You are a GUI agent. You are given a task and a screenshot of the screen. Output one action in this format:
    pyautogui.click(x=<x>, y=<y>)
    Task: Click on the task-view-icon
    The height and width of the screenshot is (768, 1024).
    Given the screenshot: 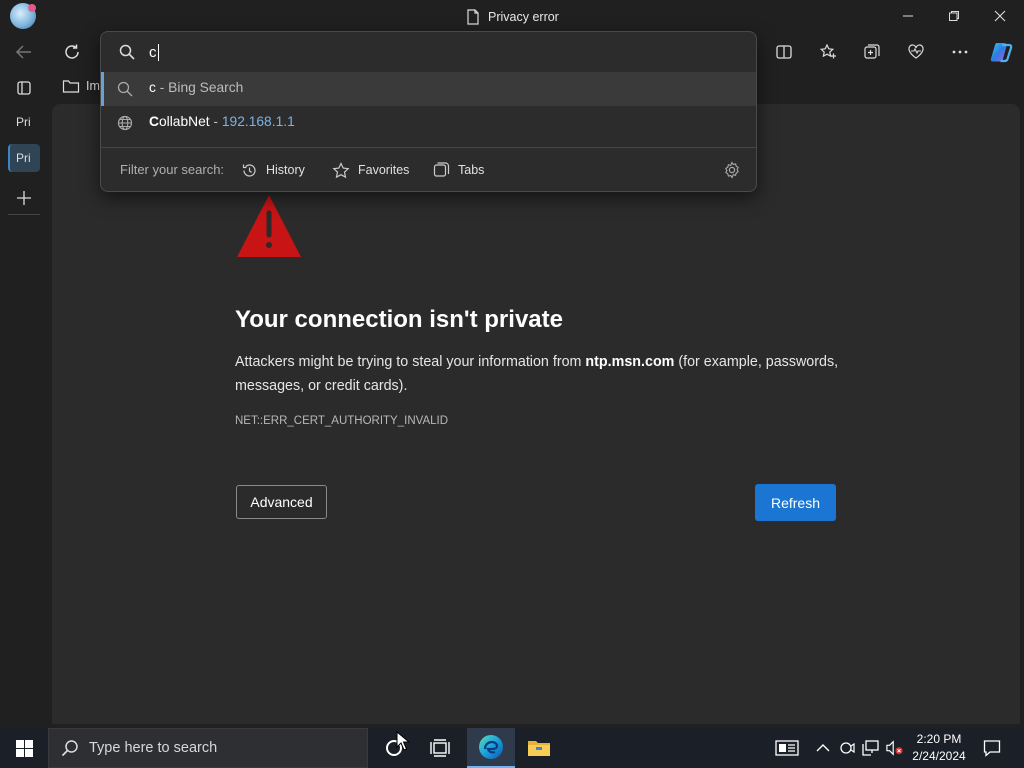 What is the action you would take?
    pyautogui.click(x=440, y=748)
    